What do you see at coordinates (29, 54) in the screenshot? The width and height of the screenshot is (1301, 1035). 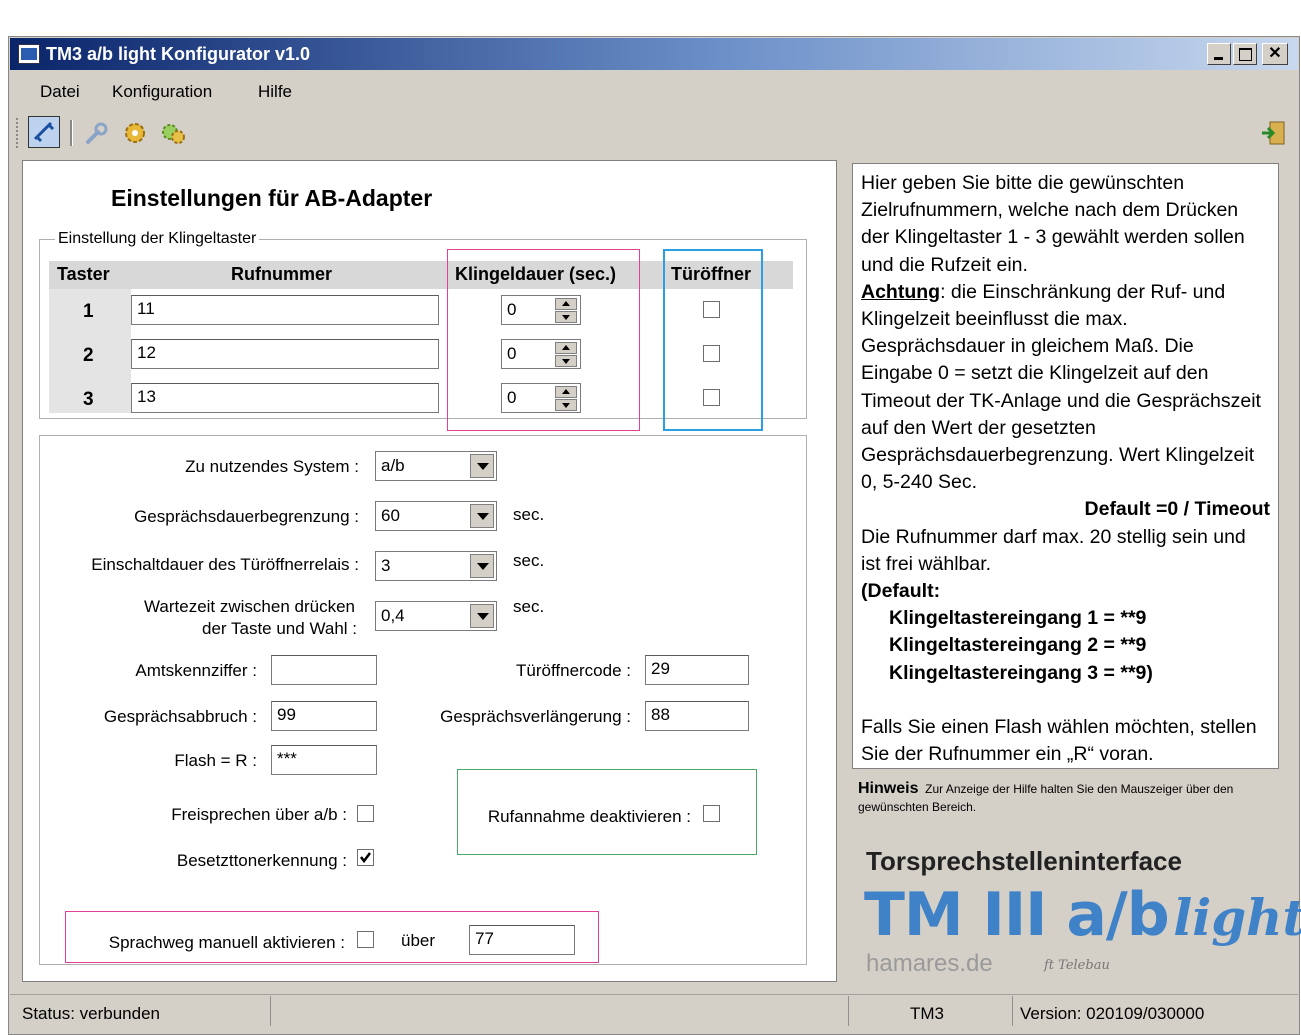 I see `app-icon` at bounding box center [29, 54].